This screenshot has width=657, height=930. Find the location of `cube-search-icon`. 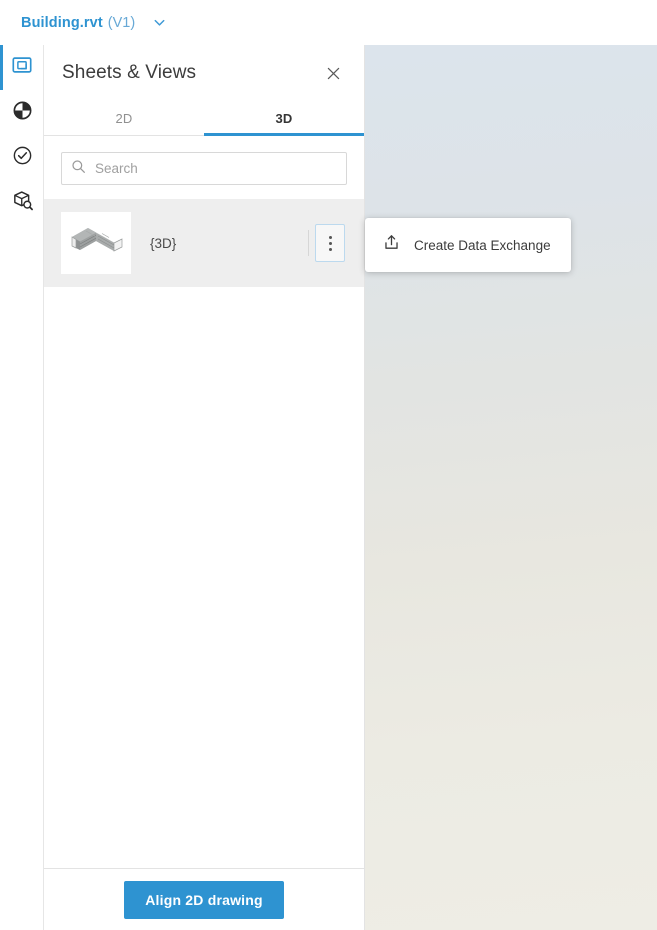

cube-search-icon is located at coordinates (22, 203).